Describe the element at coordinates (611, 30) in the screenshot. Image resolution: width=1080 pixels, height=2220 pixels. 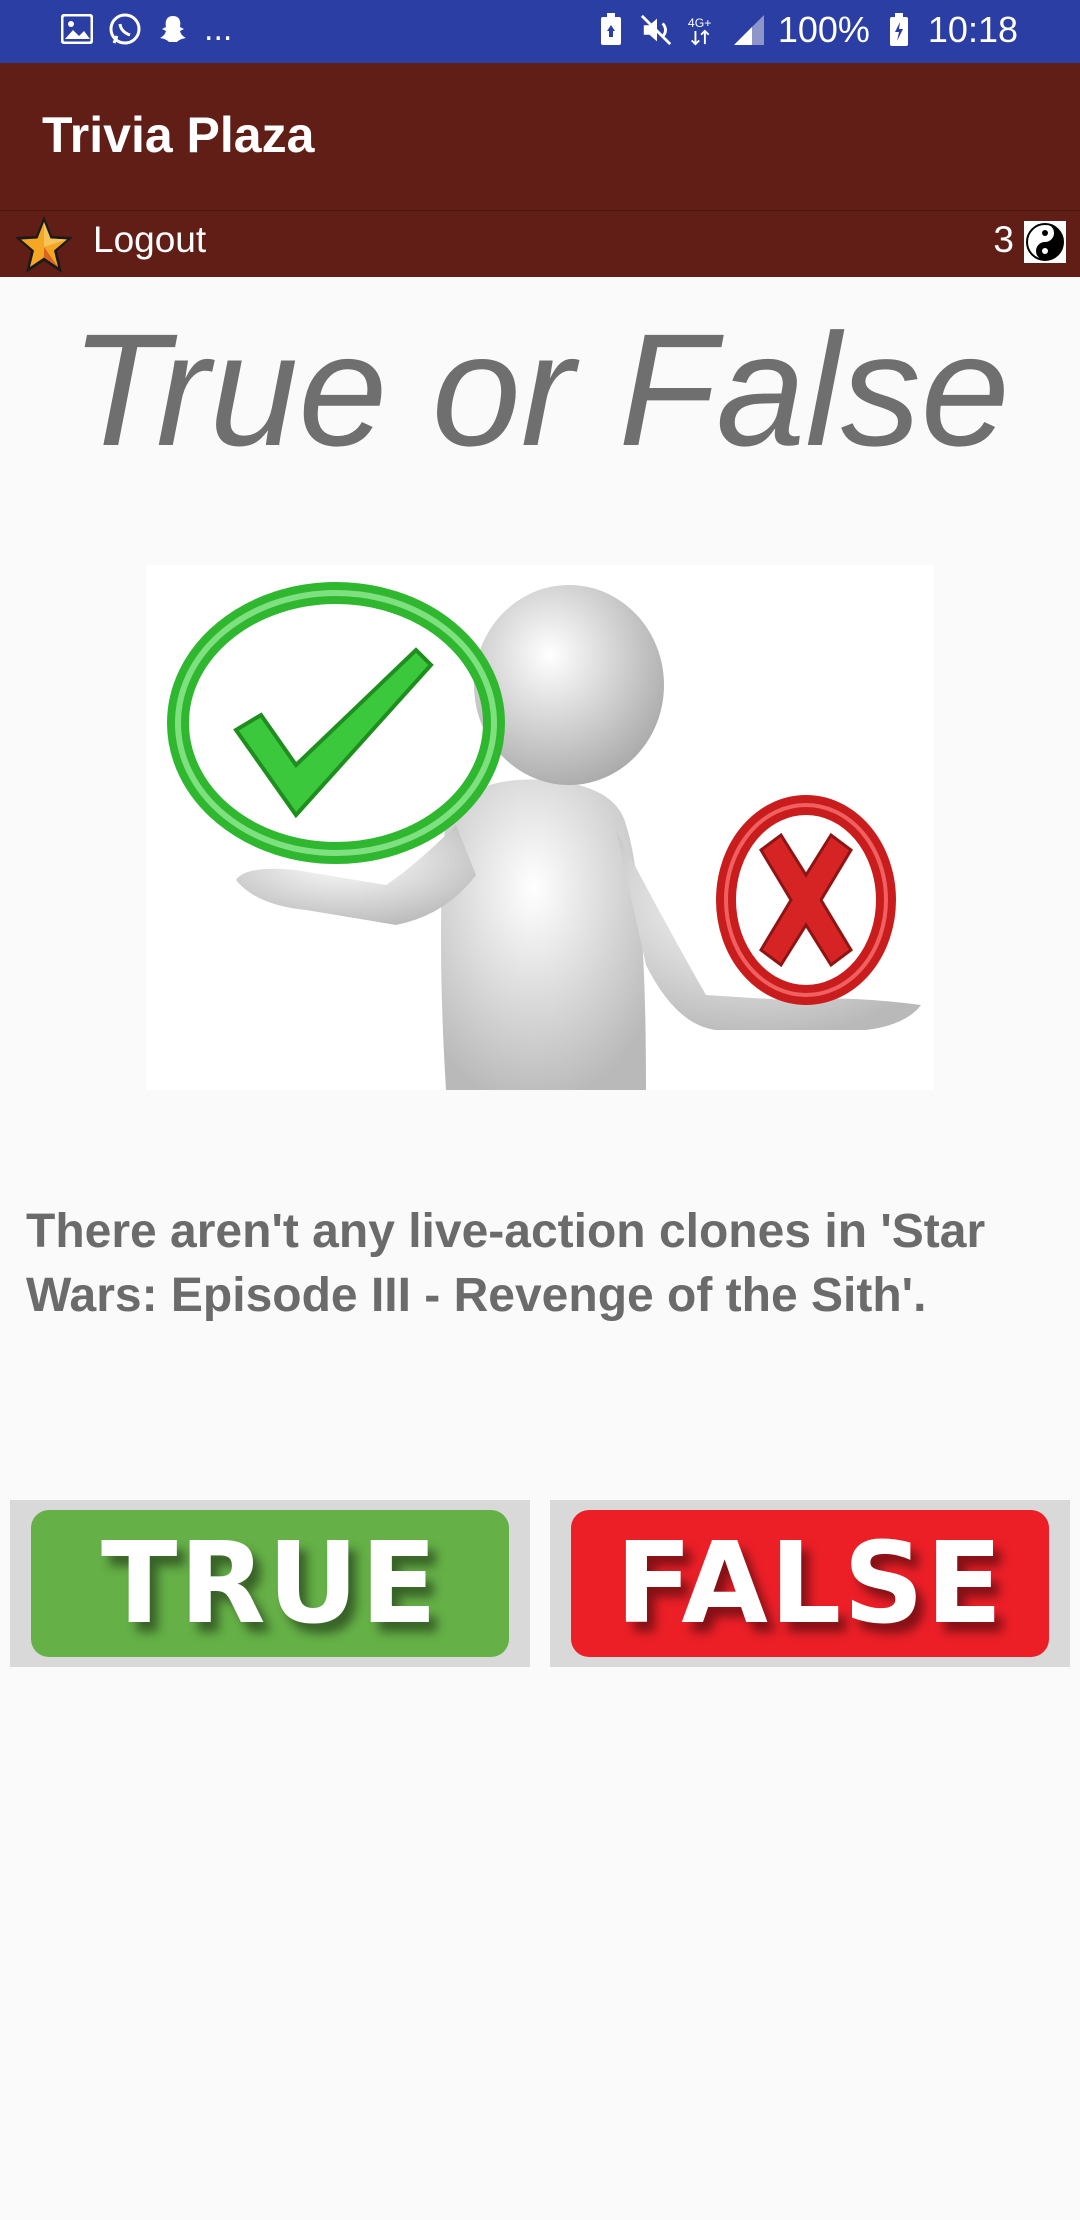
I see `battery-saver-icon` at that location.